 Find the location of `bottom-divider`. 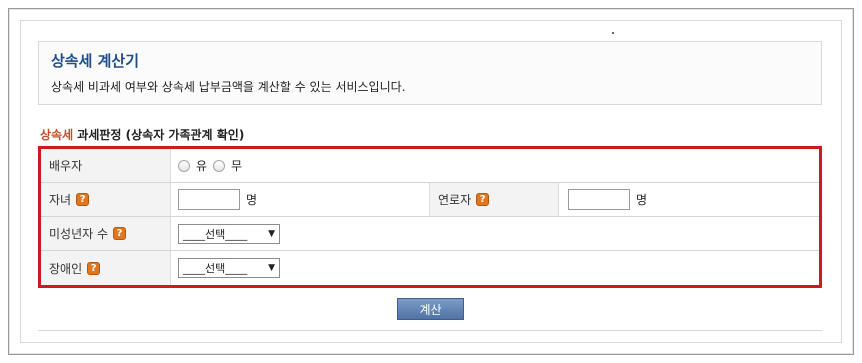

bottom-divider is located at coordinates (430, 330).